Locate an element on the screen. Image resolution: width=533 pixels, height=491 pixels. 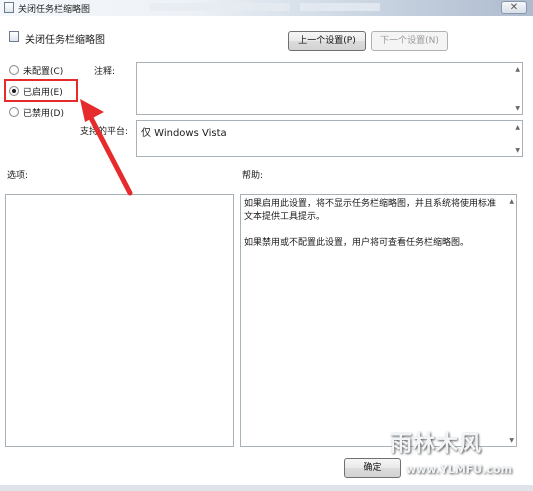
watermark-text: 雨林木风 is located at coordinates (436, 444).